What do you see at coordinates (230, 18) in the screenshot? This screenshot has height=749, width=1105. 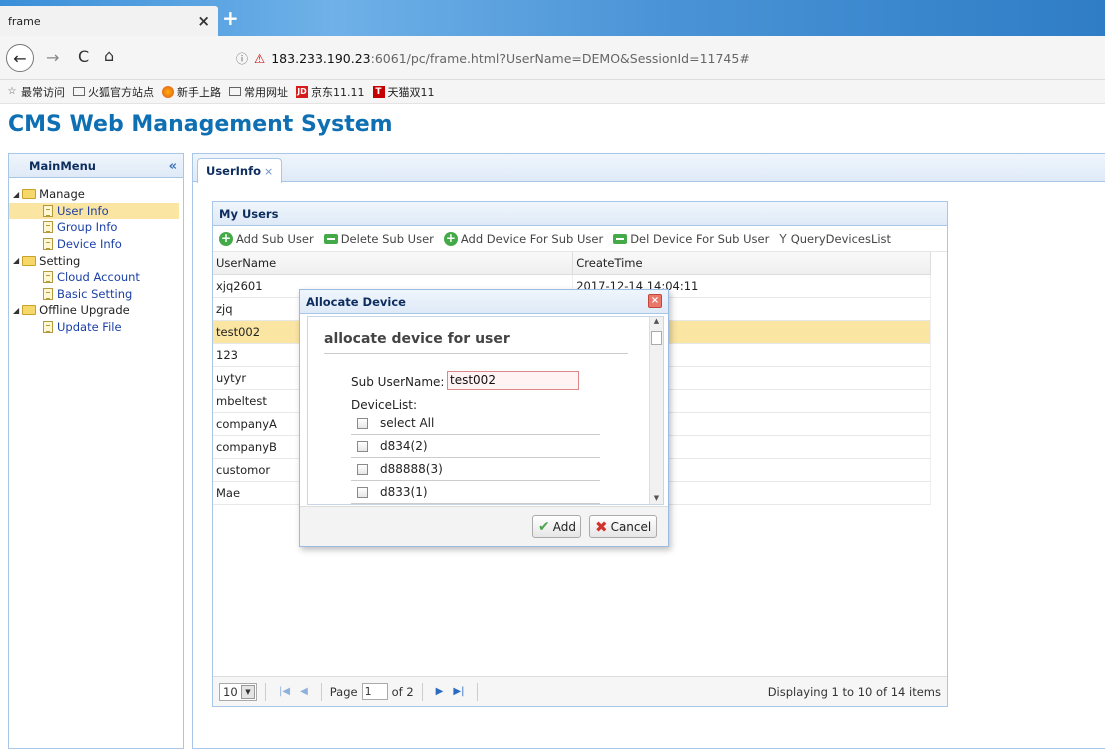 I see `new-tab-icon: +` at bounding box center [230, 18].